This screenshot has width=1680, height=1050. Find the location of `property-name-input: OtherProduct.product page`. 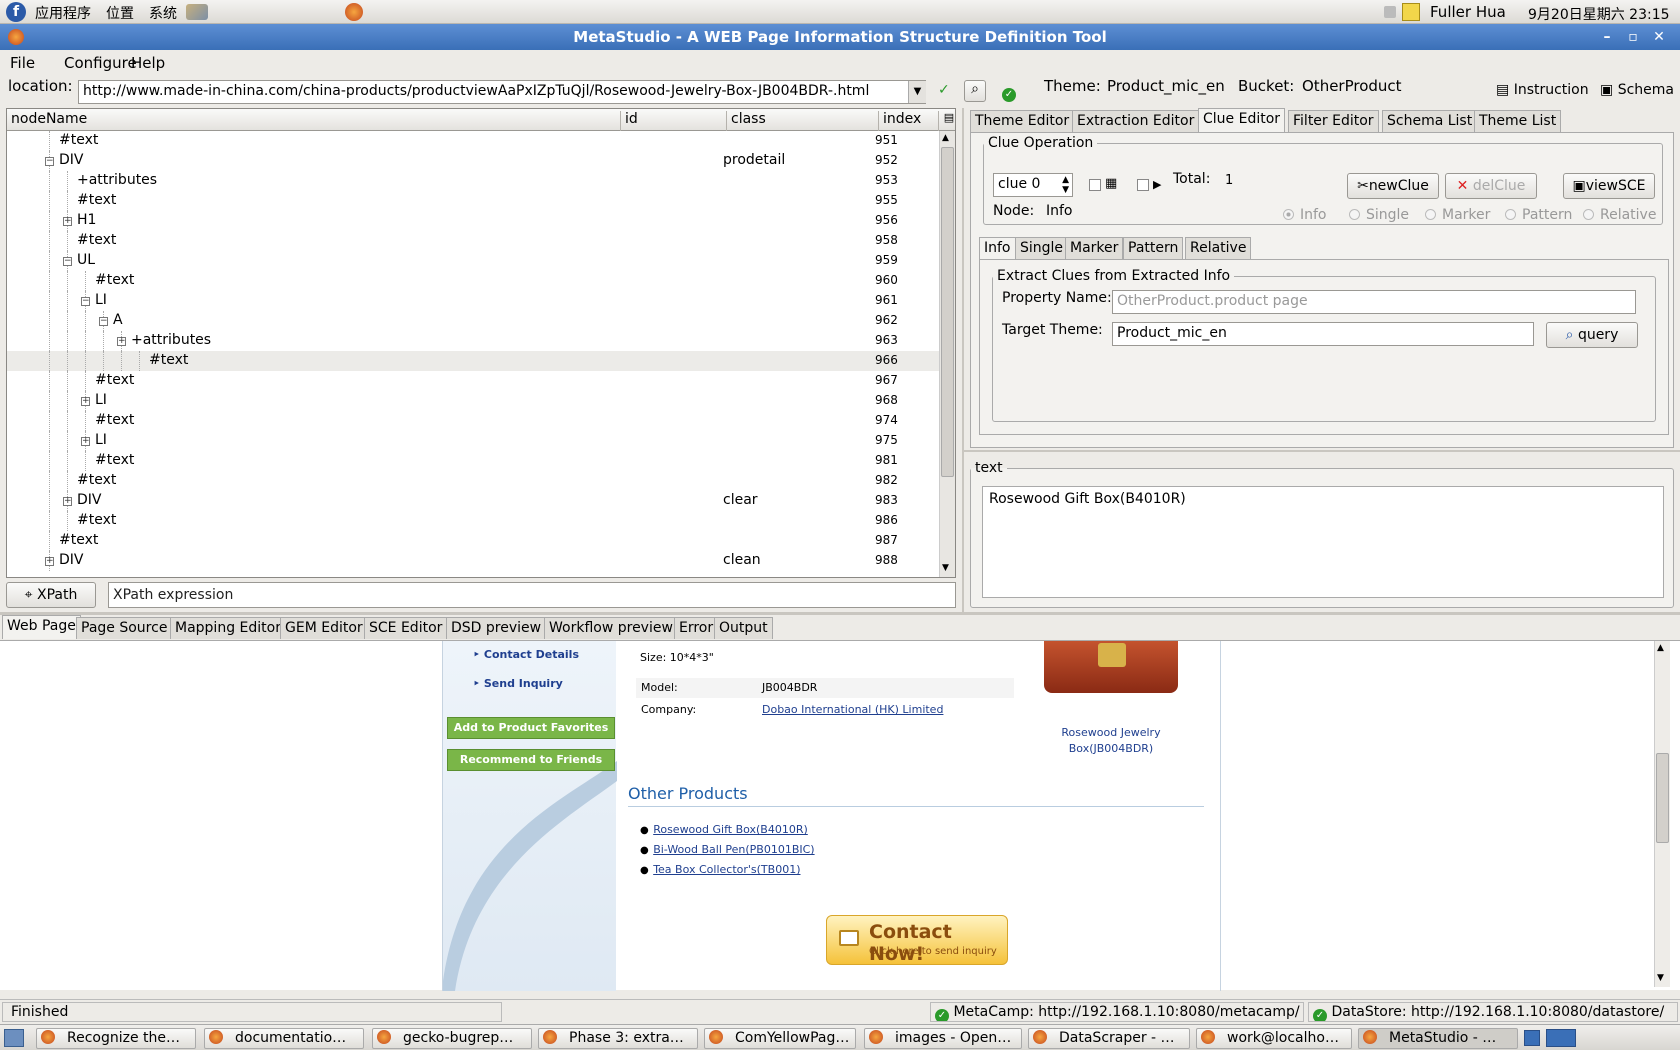

property-name-input: OtherProduct.product page is located at coordinates (1374, 302).